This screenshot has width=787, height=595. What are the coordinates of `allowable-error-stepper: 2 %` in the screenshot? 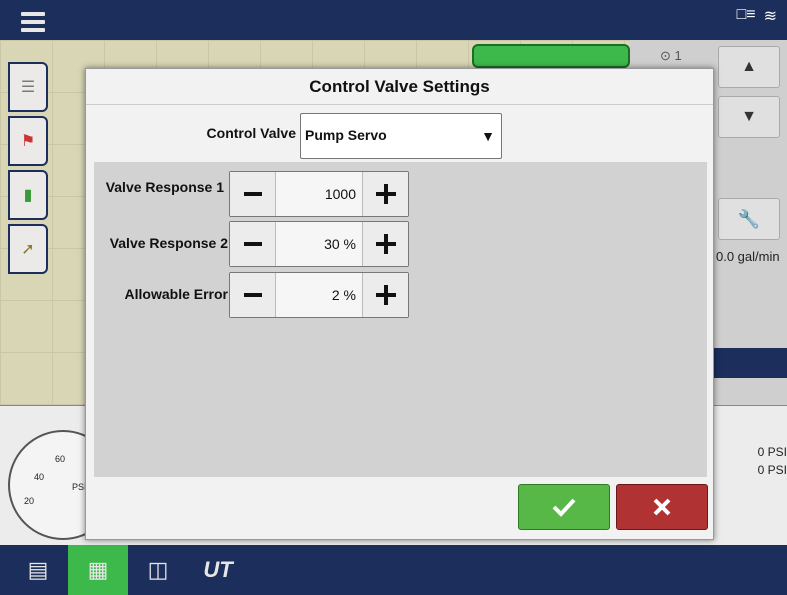 It's located at (319, 295).